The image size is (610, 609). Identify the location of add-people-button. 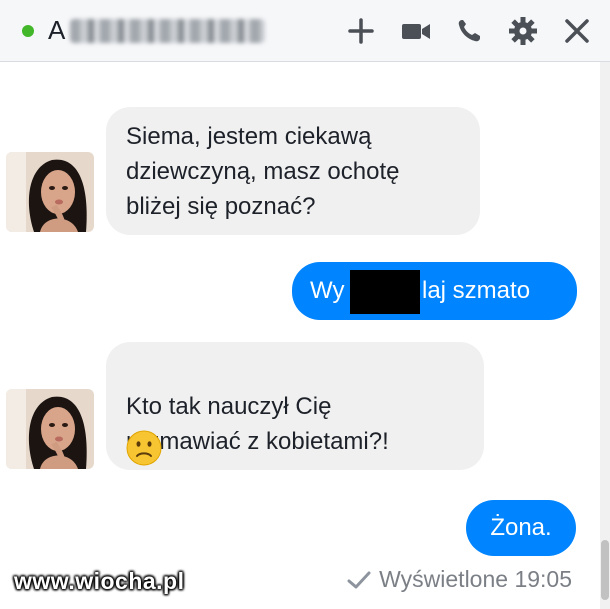
(361, 31).